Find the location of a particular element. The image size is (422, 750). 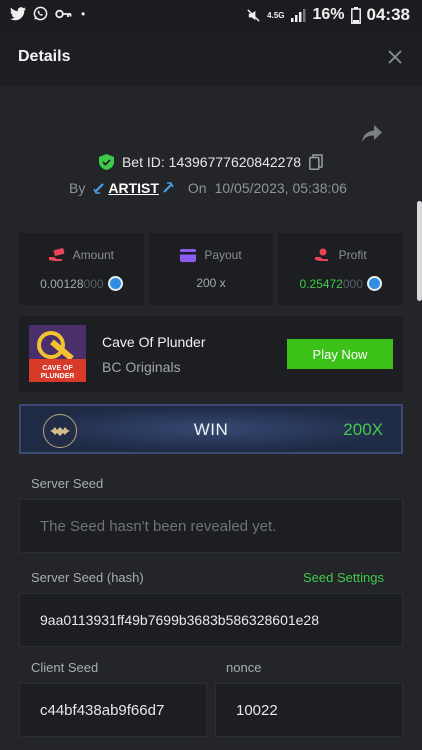

payout-header: Payout is located at coordinates (211, 255).